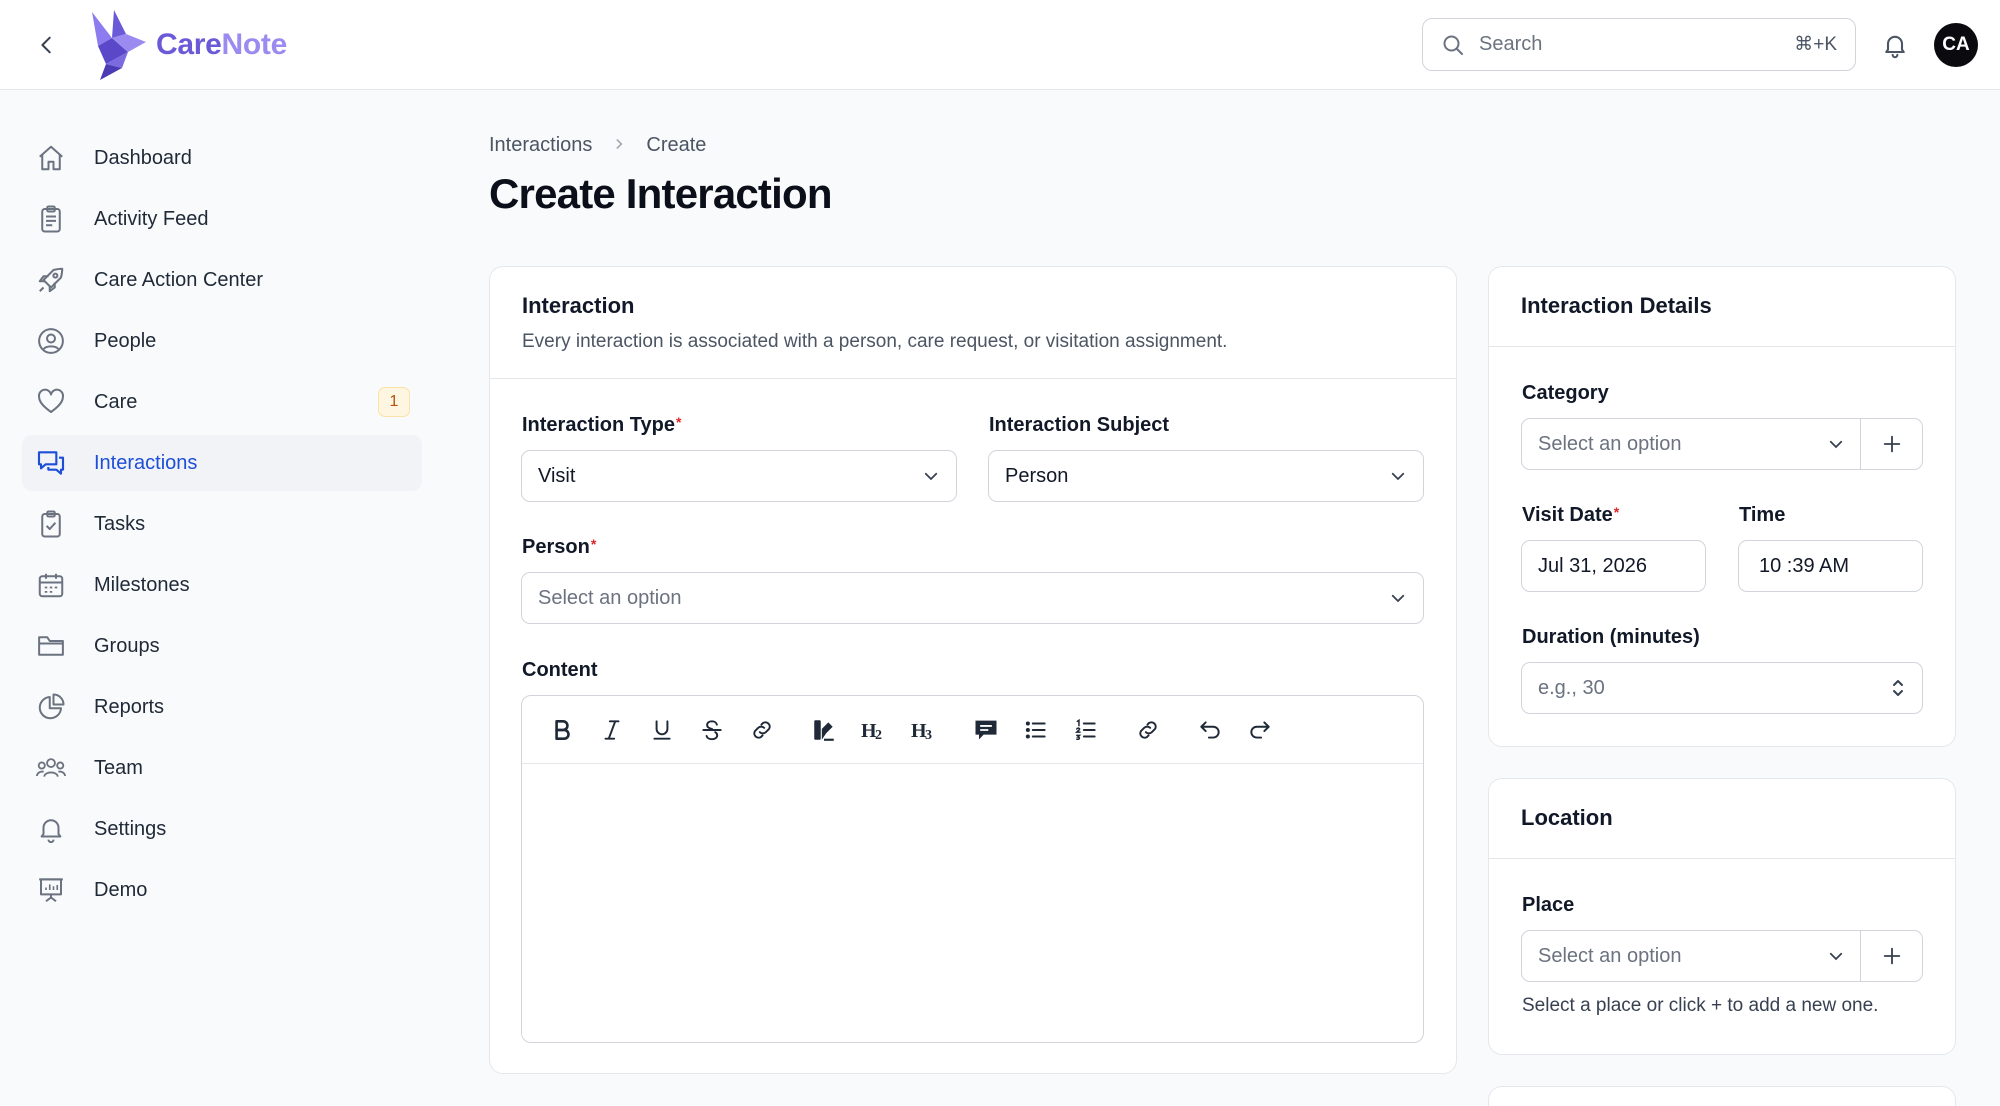  What do you see at coordinates (1891, 956) in the screenshot?
I see `add-place-button` at bounding box center [1891, 956].